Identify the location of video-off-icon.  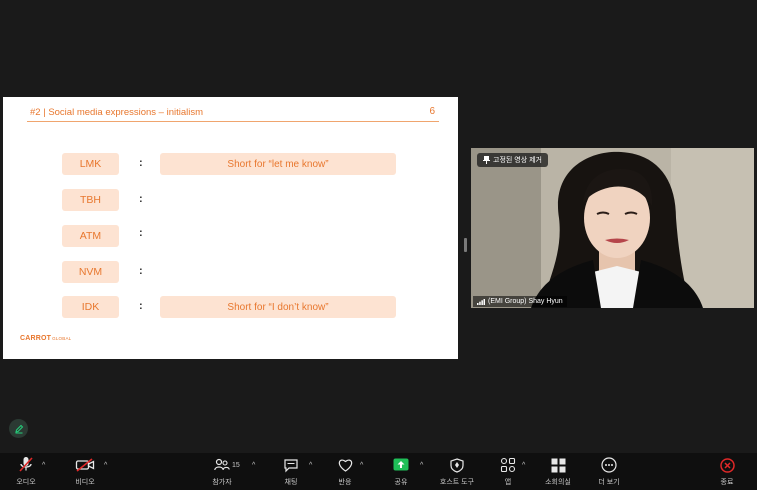
(85, 465).